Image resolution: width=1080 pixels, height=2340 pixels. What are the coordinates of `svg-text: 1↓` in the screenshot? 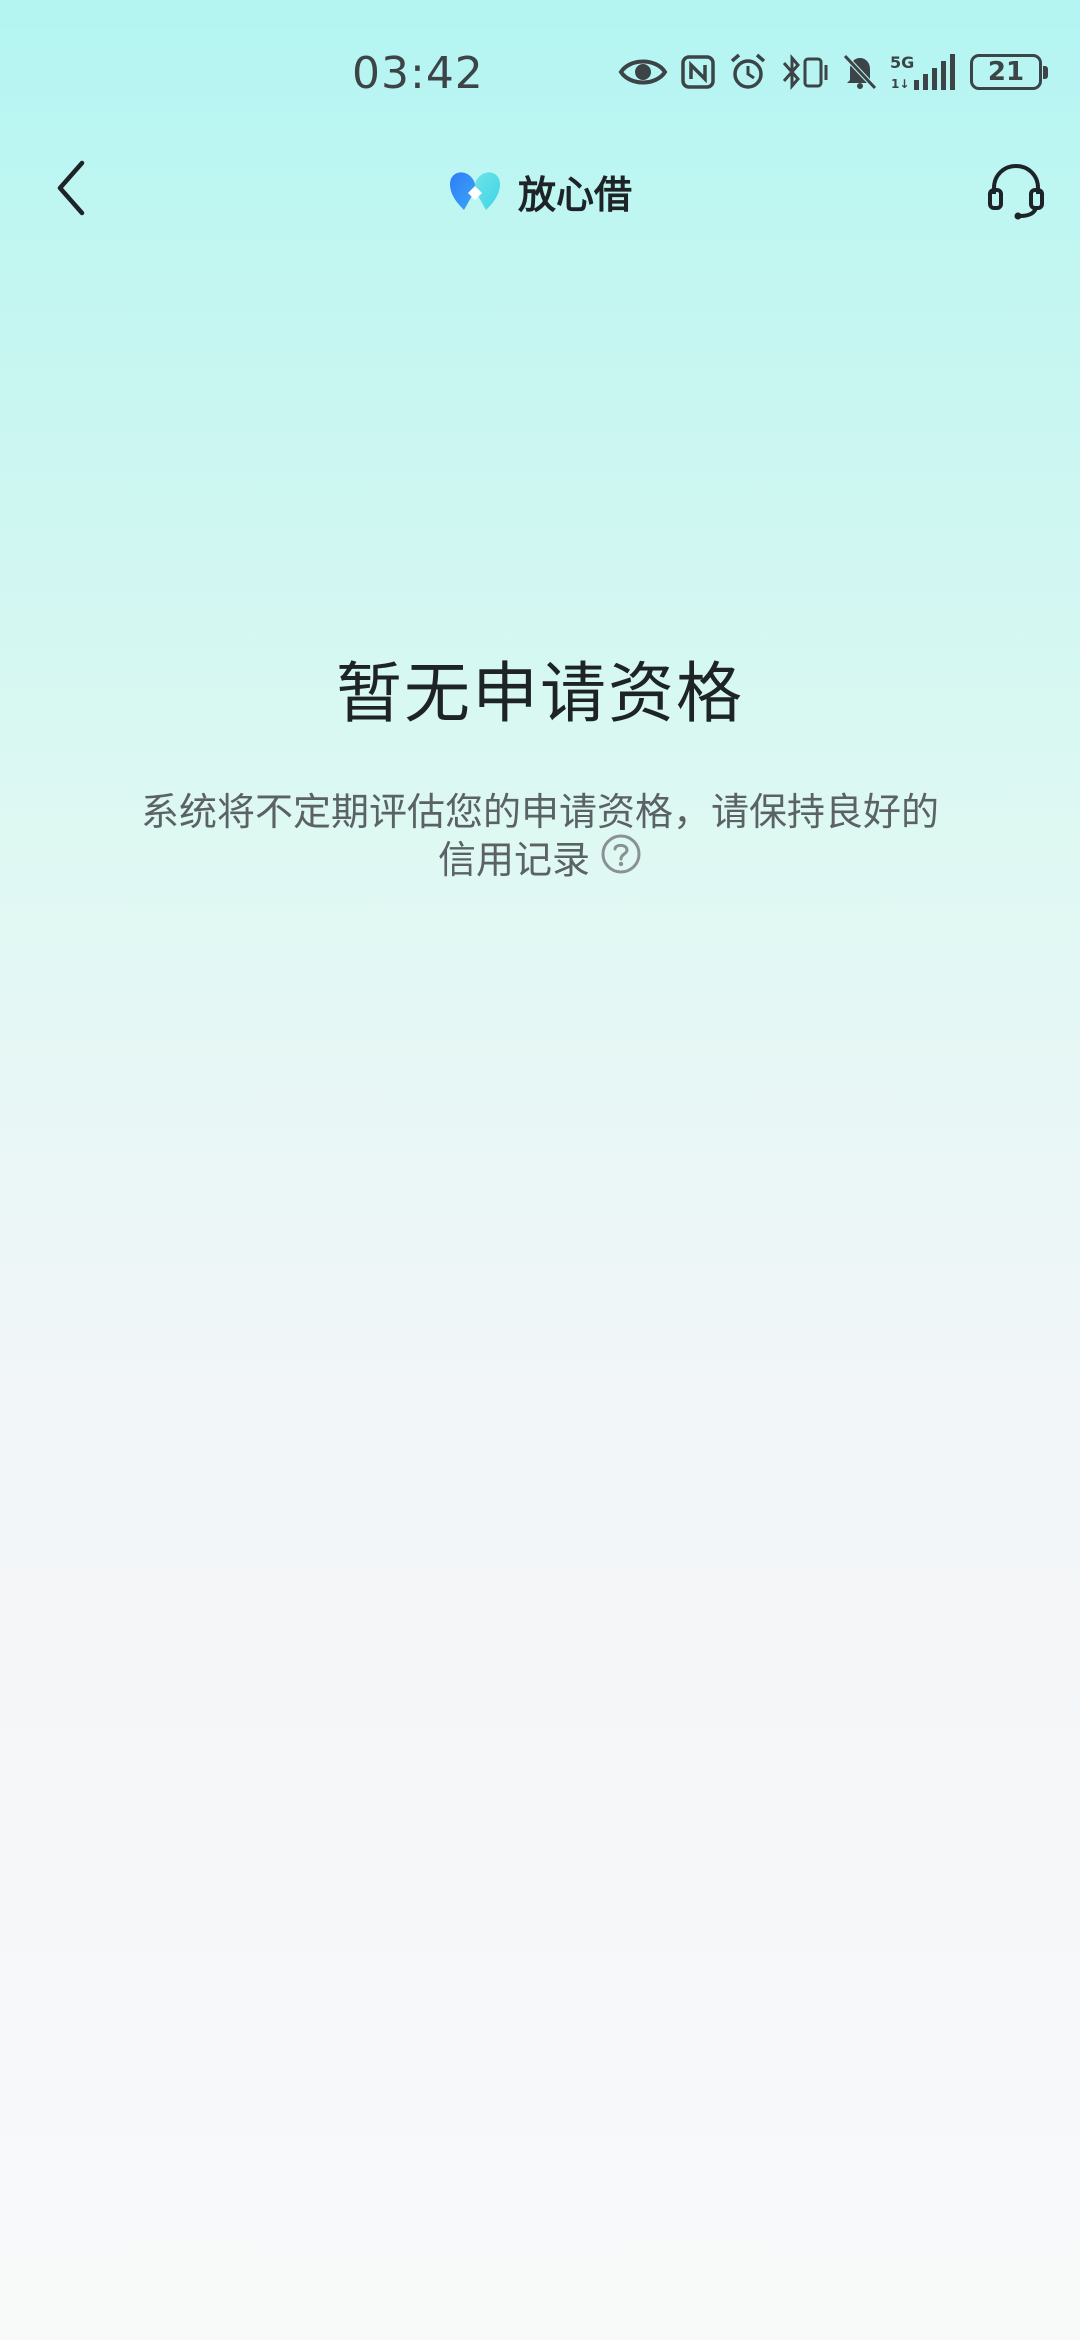 It's located at (900, 84).